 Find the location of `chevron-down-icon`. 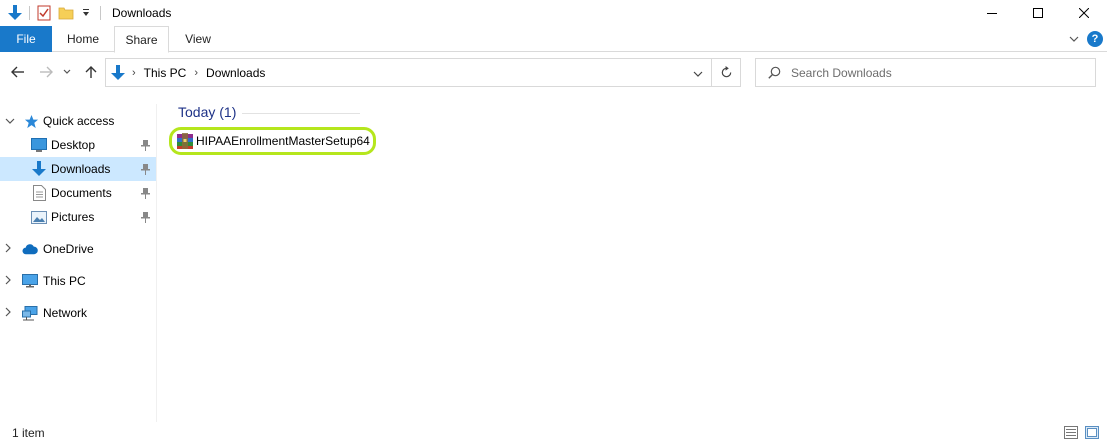

chevron-down-icon is located at coordinates (67, 71).